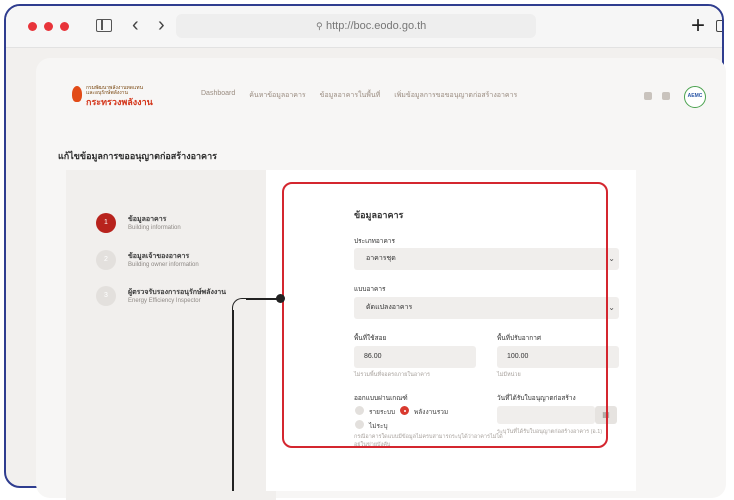 The width and height of the screenshot is (734, 500). What do you see at coordinates (164, 301) in the screenshot?
I see `step-subtitle: Energy Efficiency Inspector` at bounding box center [164, 301].